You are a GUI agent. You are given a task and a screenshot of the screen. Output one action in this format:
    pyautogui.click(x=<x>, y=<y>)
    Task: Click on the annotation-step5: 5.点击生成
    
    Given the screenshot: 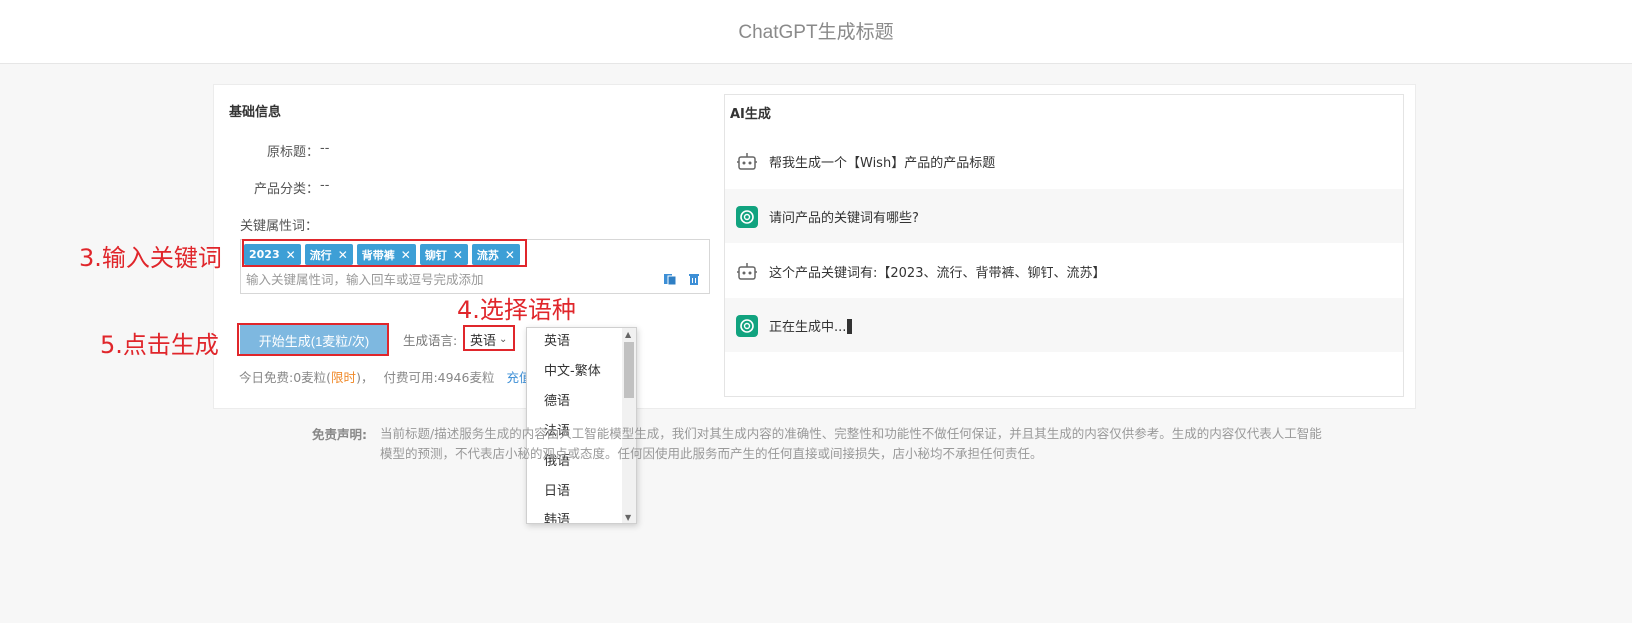 What is the action you would take?
    pyautogui.click(x=159, y=345)
    